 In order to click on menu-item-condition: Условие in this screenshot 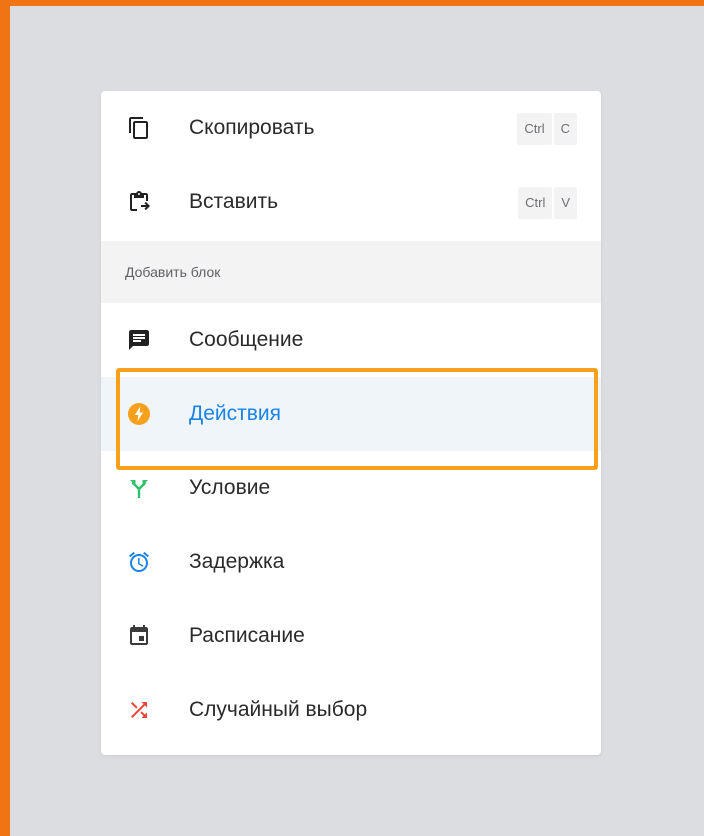, I will do `click(351, 488)`.